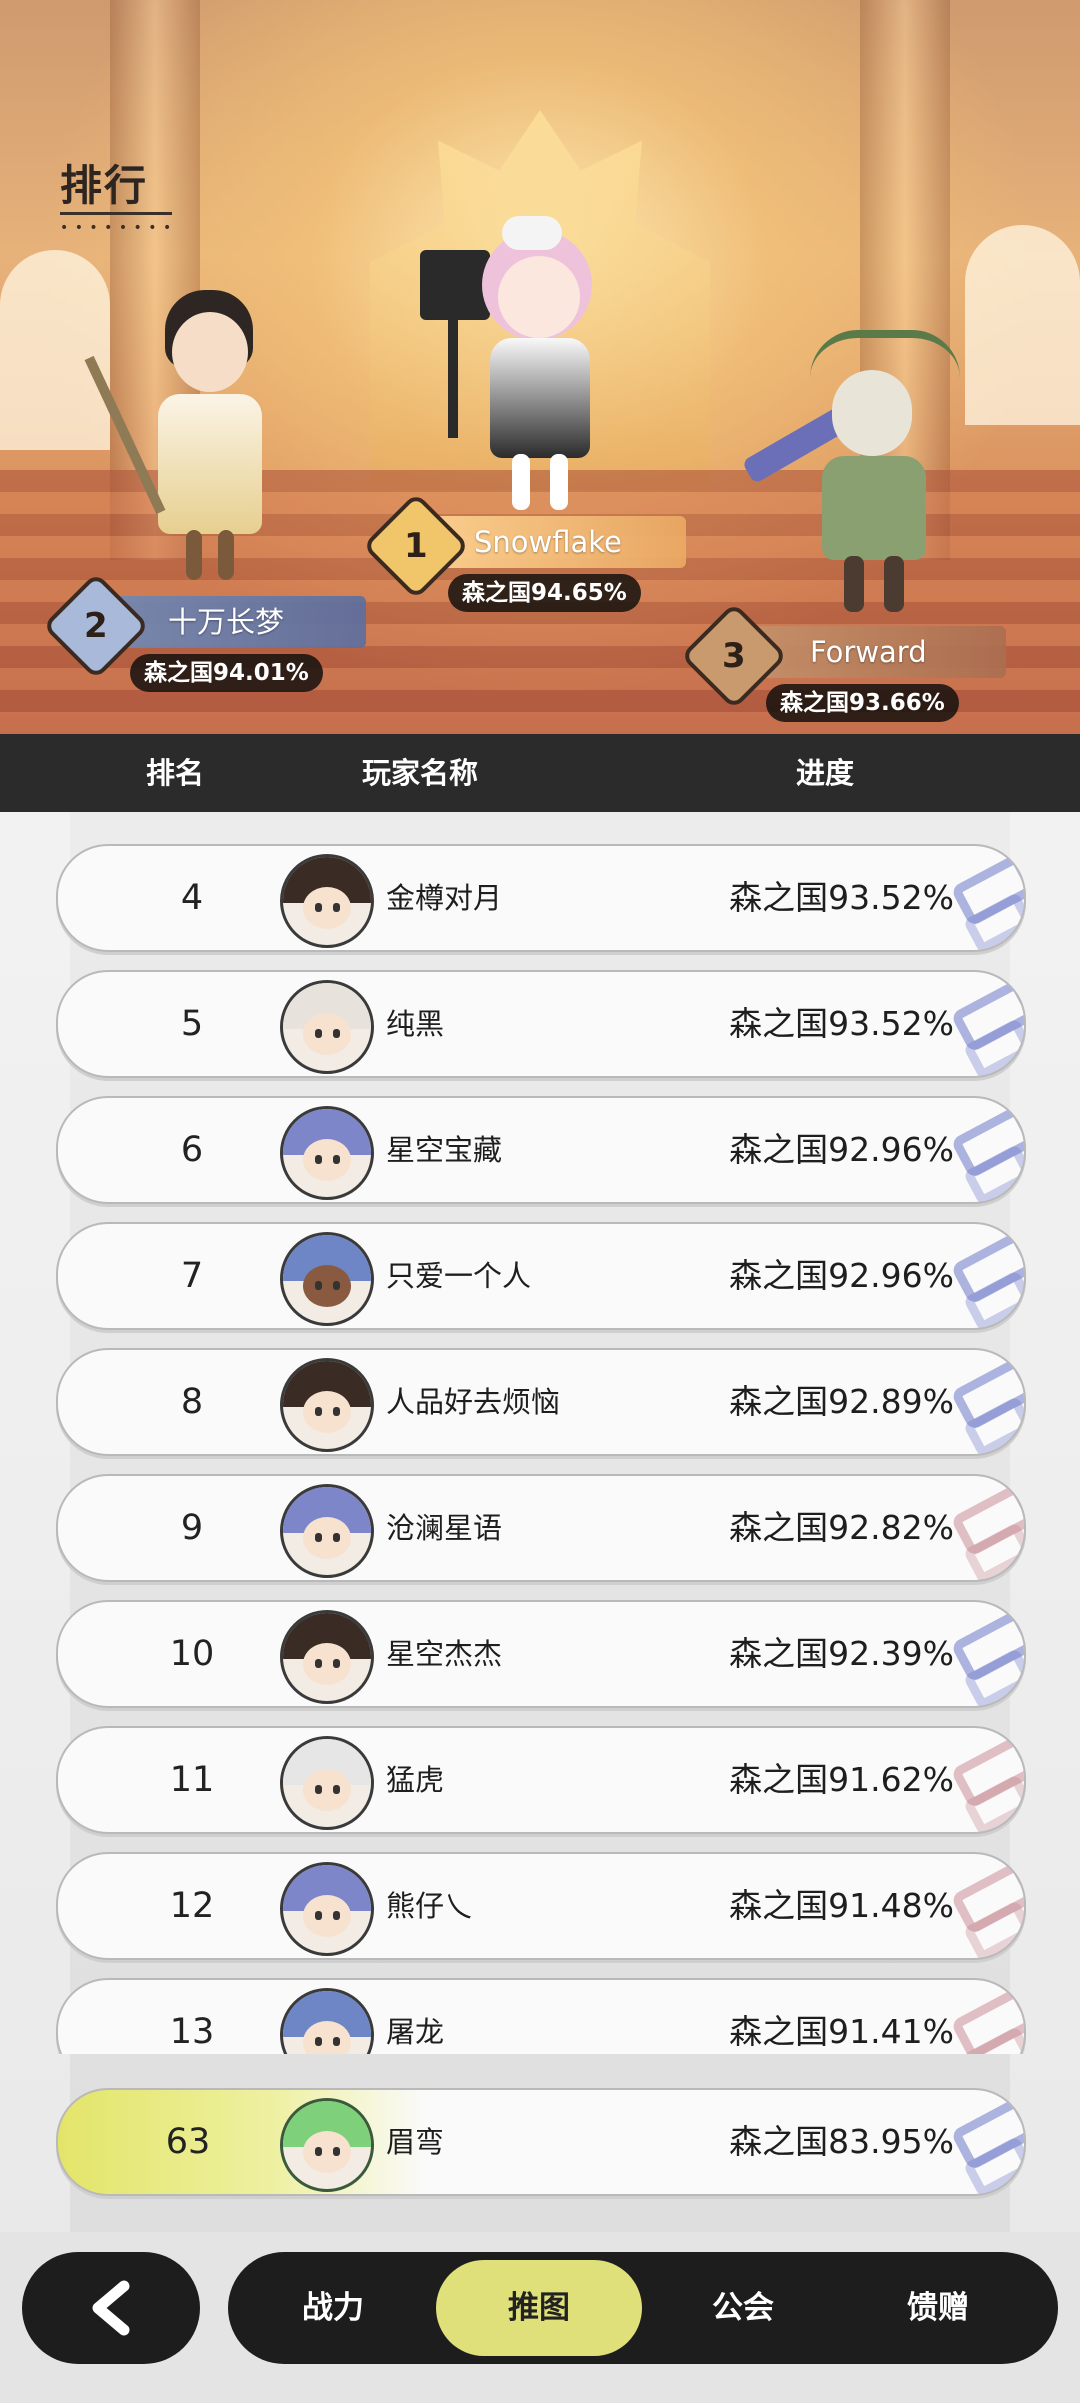  Describe the element at coordinates (192, 1276) in the screenshot. I see `row-rank: 7` at that location.